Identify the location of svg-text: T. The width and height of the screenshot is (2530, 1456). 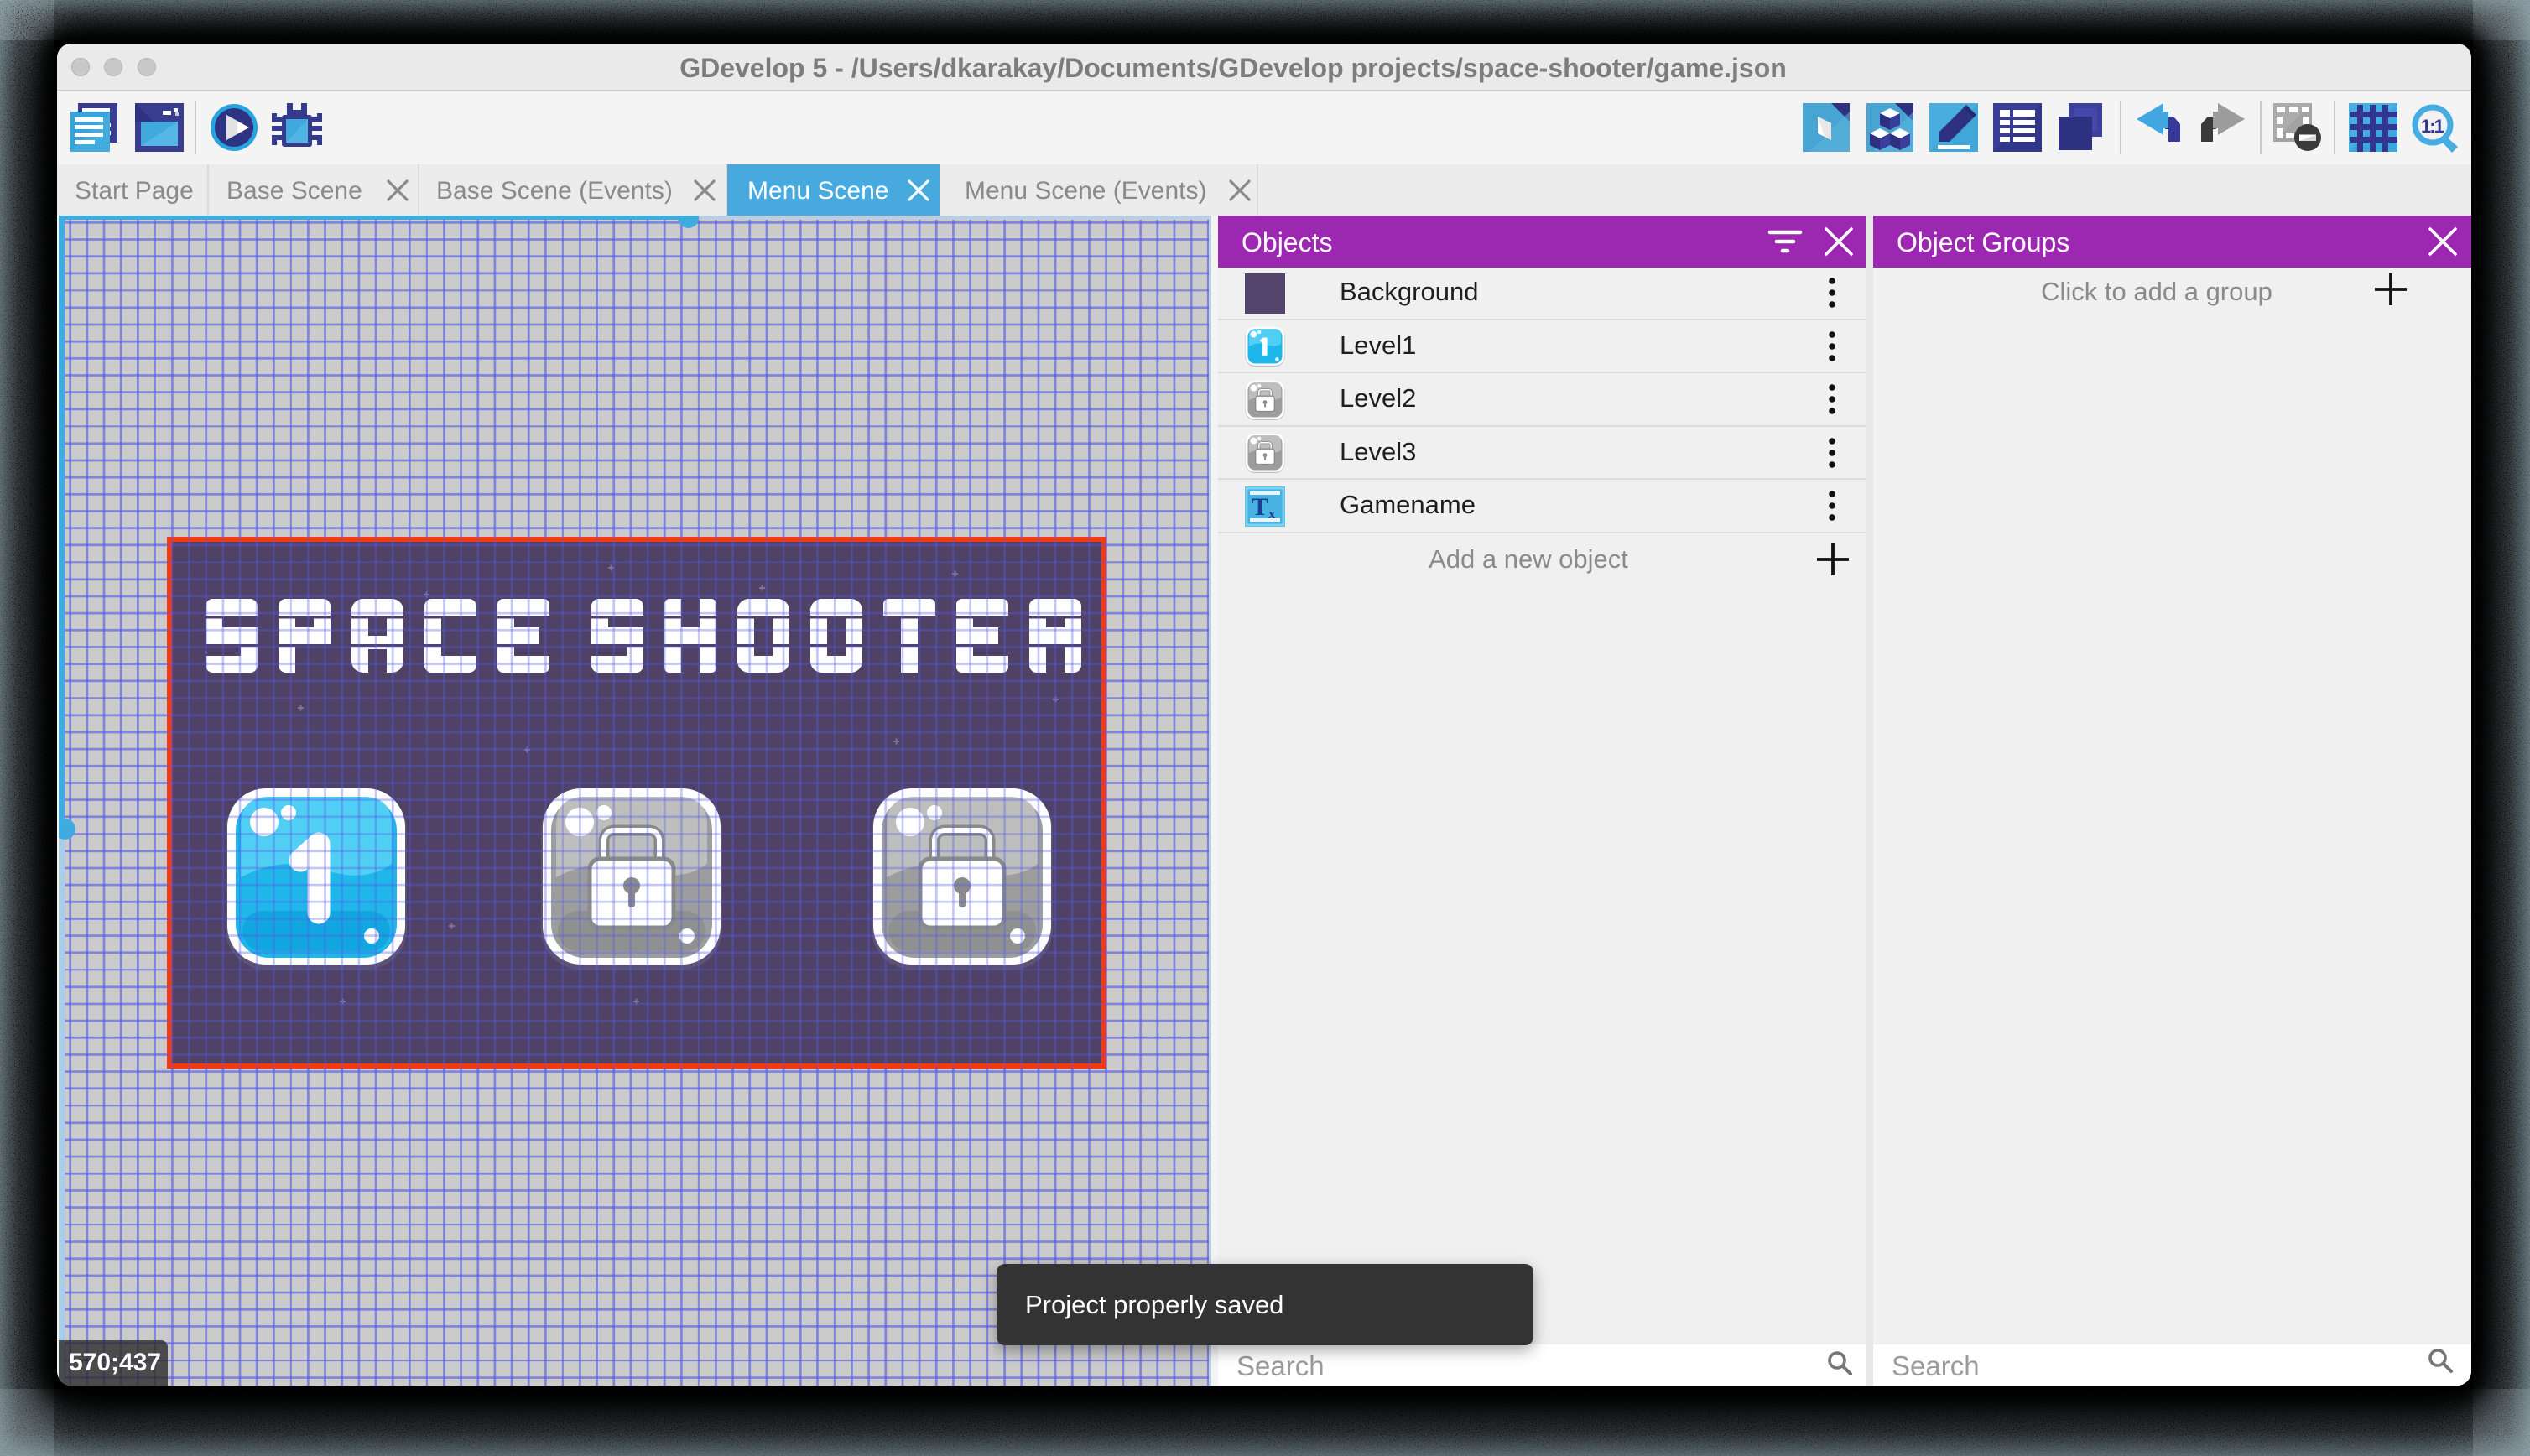
(1260, 507).